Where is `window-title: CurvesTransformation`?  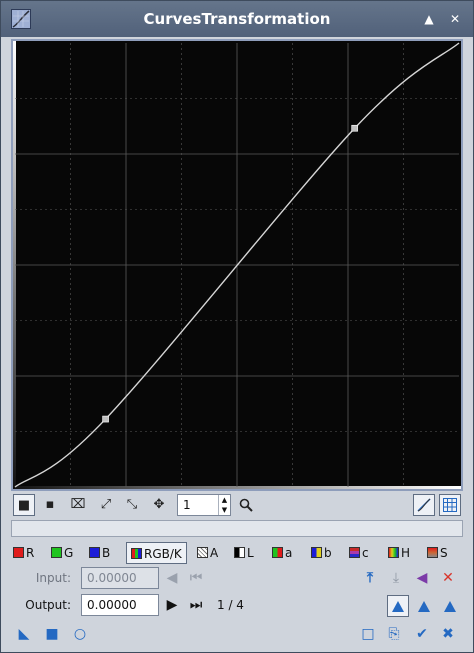 window-title: CurvesTransformation is located at coordinates (237, 19).